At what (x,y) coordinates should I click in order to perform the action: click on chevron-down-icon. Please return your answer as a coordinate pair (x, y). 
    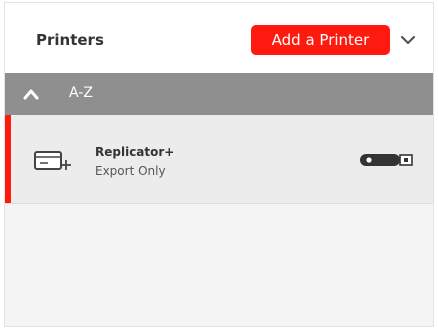
    Looking at the image, I should click on (408, 40).